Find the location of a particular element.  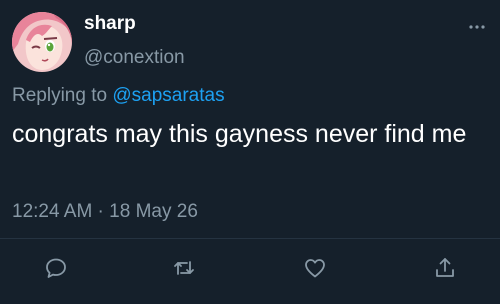

avatar is located at coordinates (42, 42).